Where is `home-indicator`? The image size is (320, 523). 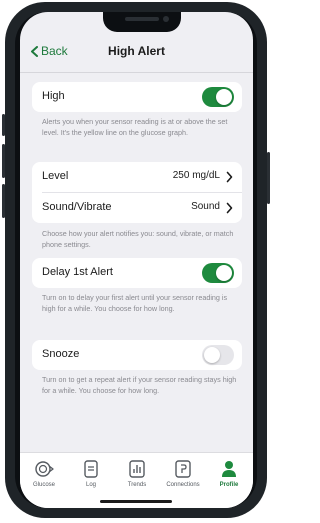
home-indicator is located at coordinates (136, 501).